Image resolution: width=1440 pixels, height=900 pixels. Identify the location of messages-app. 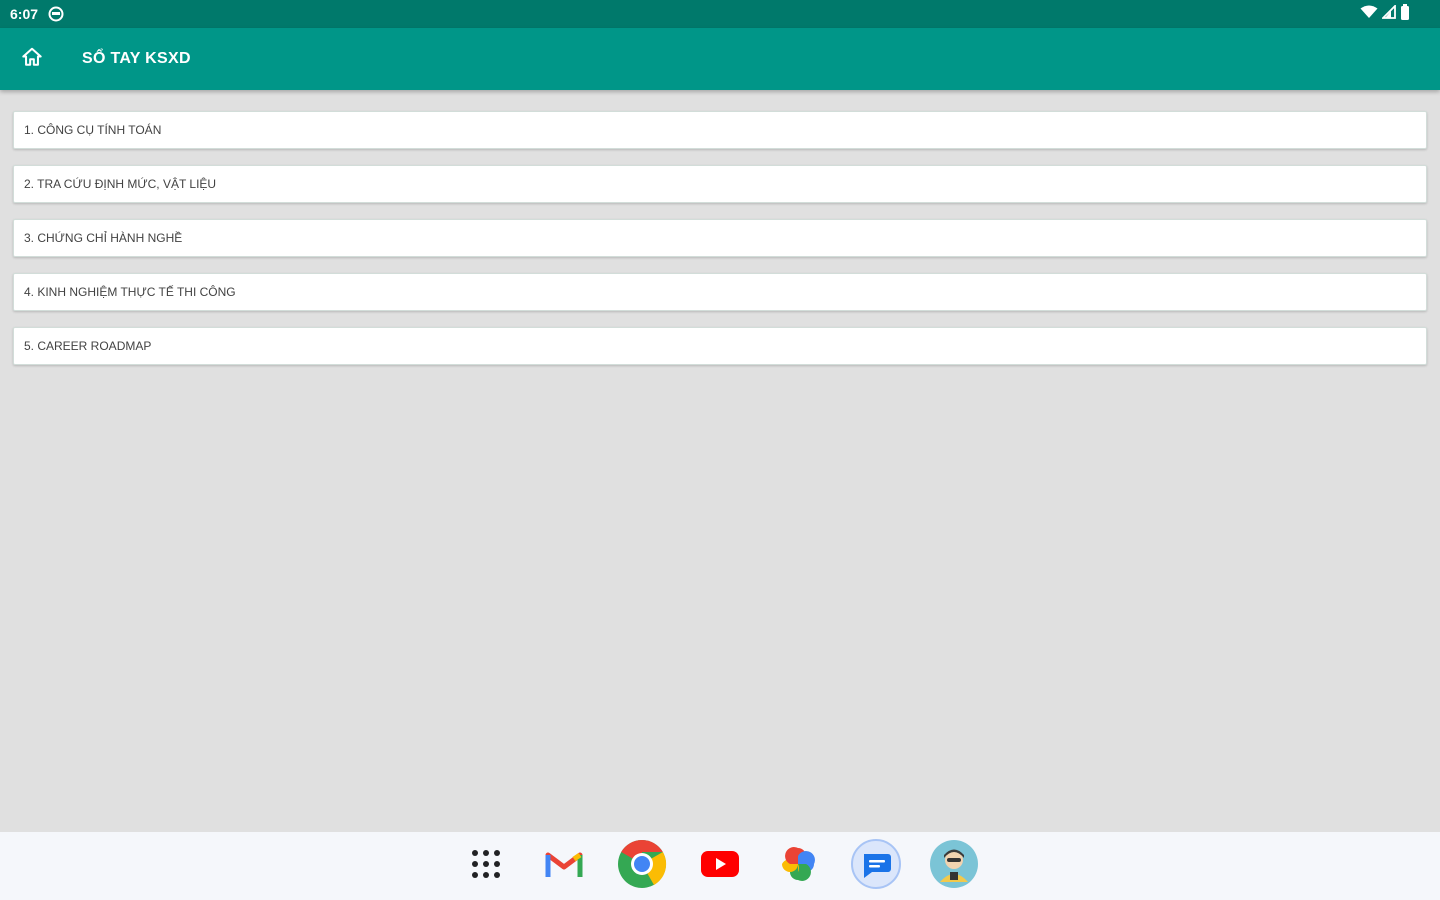
(876, 866).